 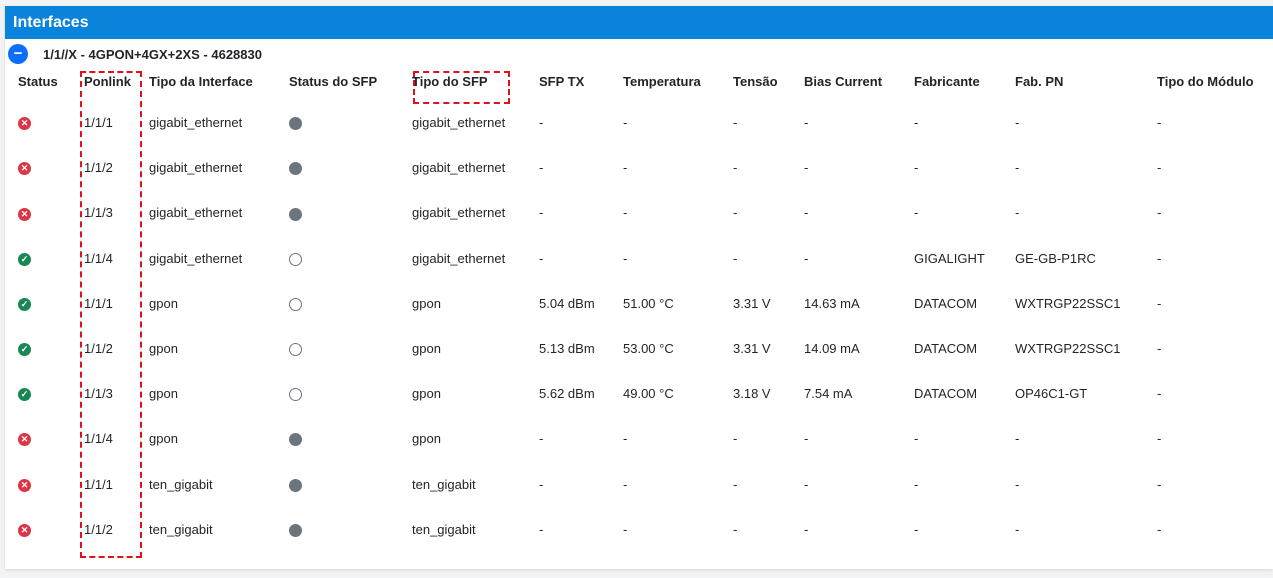 I want to click on col-header-status: Status, so click(x=37, y=81).